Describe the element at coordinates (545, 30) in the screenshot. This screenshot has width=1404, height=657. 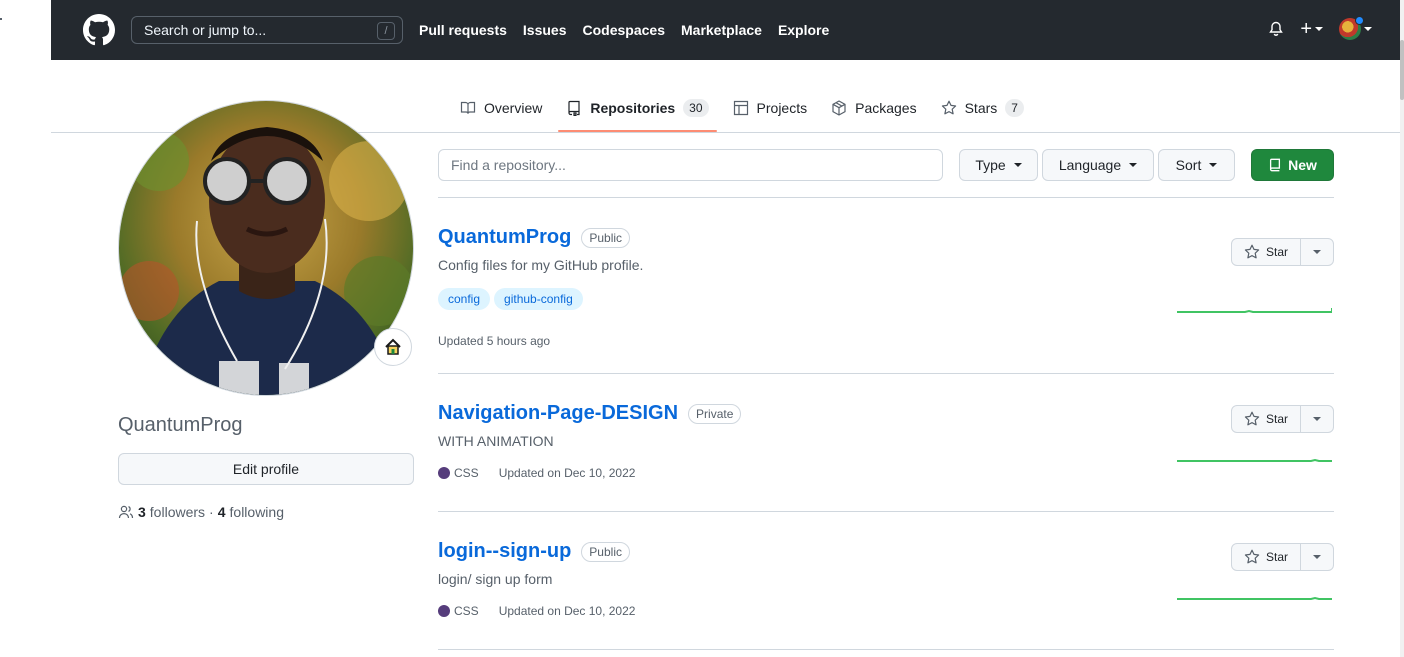
I see `nav-issues: Issues` at that location.